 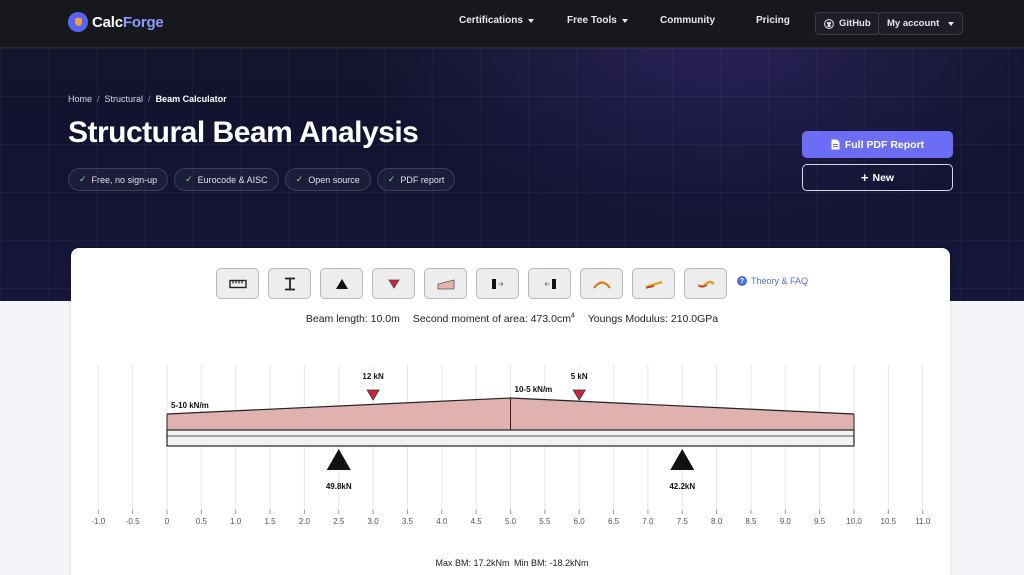 What do you see at coordinates (592, 20) in the screenshot?
I see `nav-item-label: Free Tools` at bounding box center [592, 20].